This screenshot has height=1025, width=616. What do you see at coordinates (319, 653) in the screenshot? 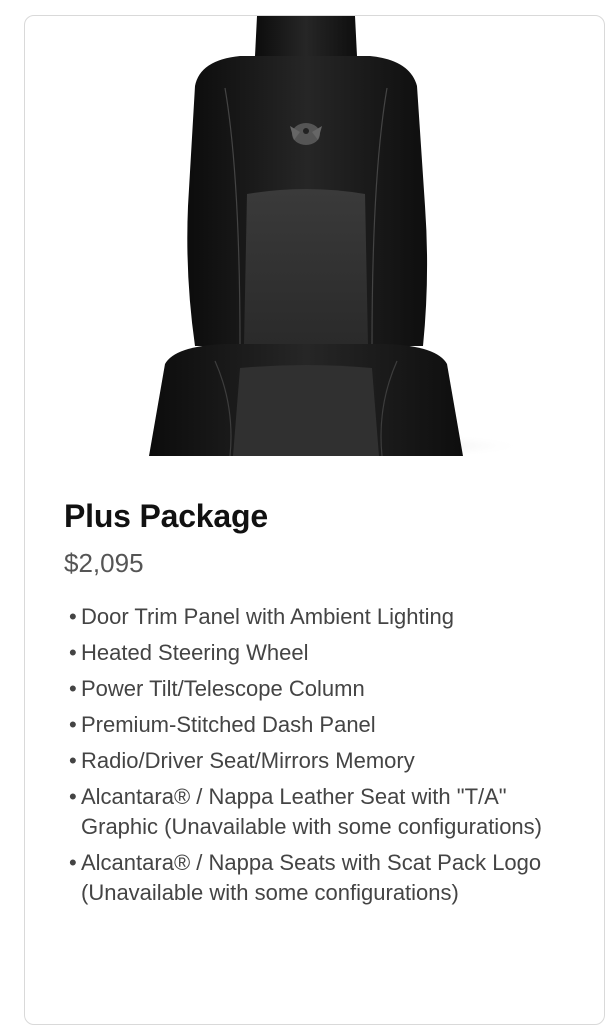
I see `list-item: • Heated Steering Wheel` at bounding box center [319, 653].